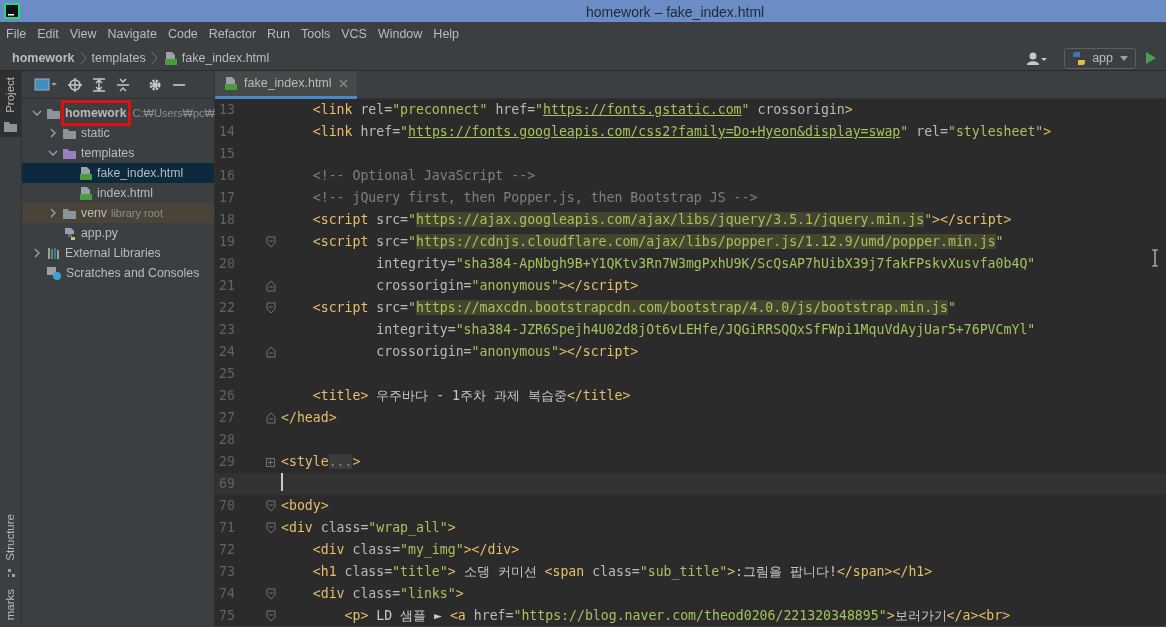 Image resolution: width=1166 pixels, height=627 pixels. What do you see at coordinates (582, 110) in the screenshot?
I see `code-line: <link rel="preconnect" href="https://fonts.gstatic.com" crossorigin>` at bounding box center [582, 110].